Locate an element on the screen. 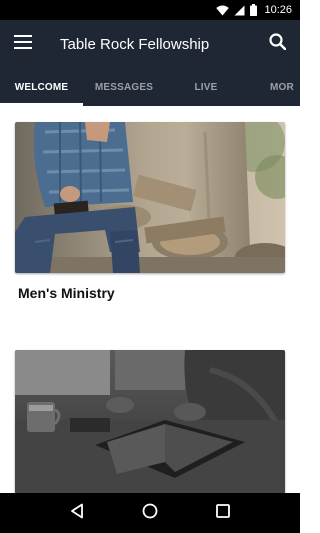 The image size is (320, 533). search-icon is located at coordinates (277, 44).